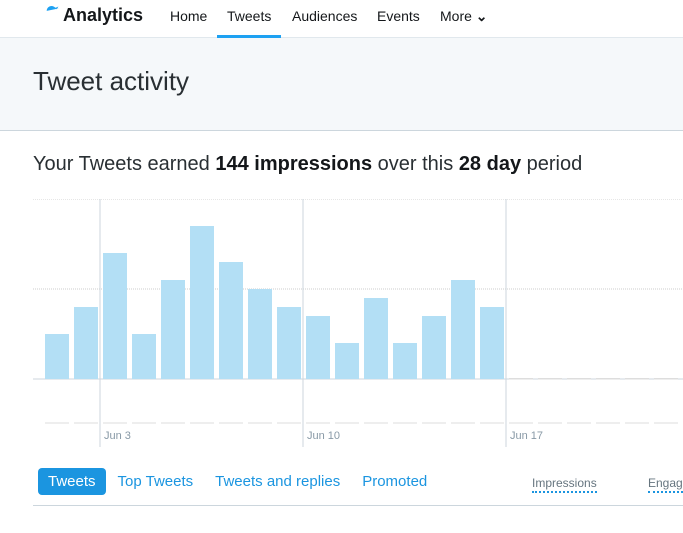 This screenshot has width=683, height=533. I want to click on metric-engagements: Engag, so click(665, 484).